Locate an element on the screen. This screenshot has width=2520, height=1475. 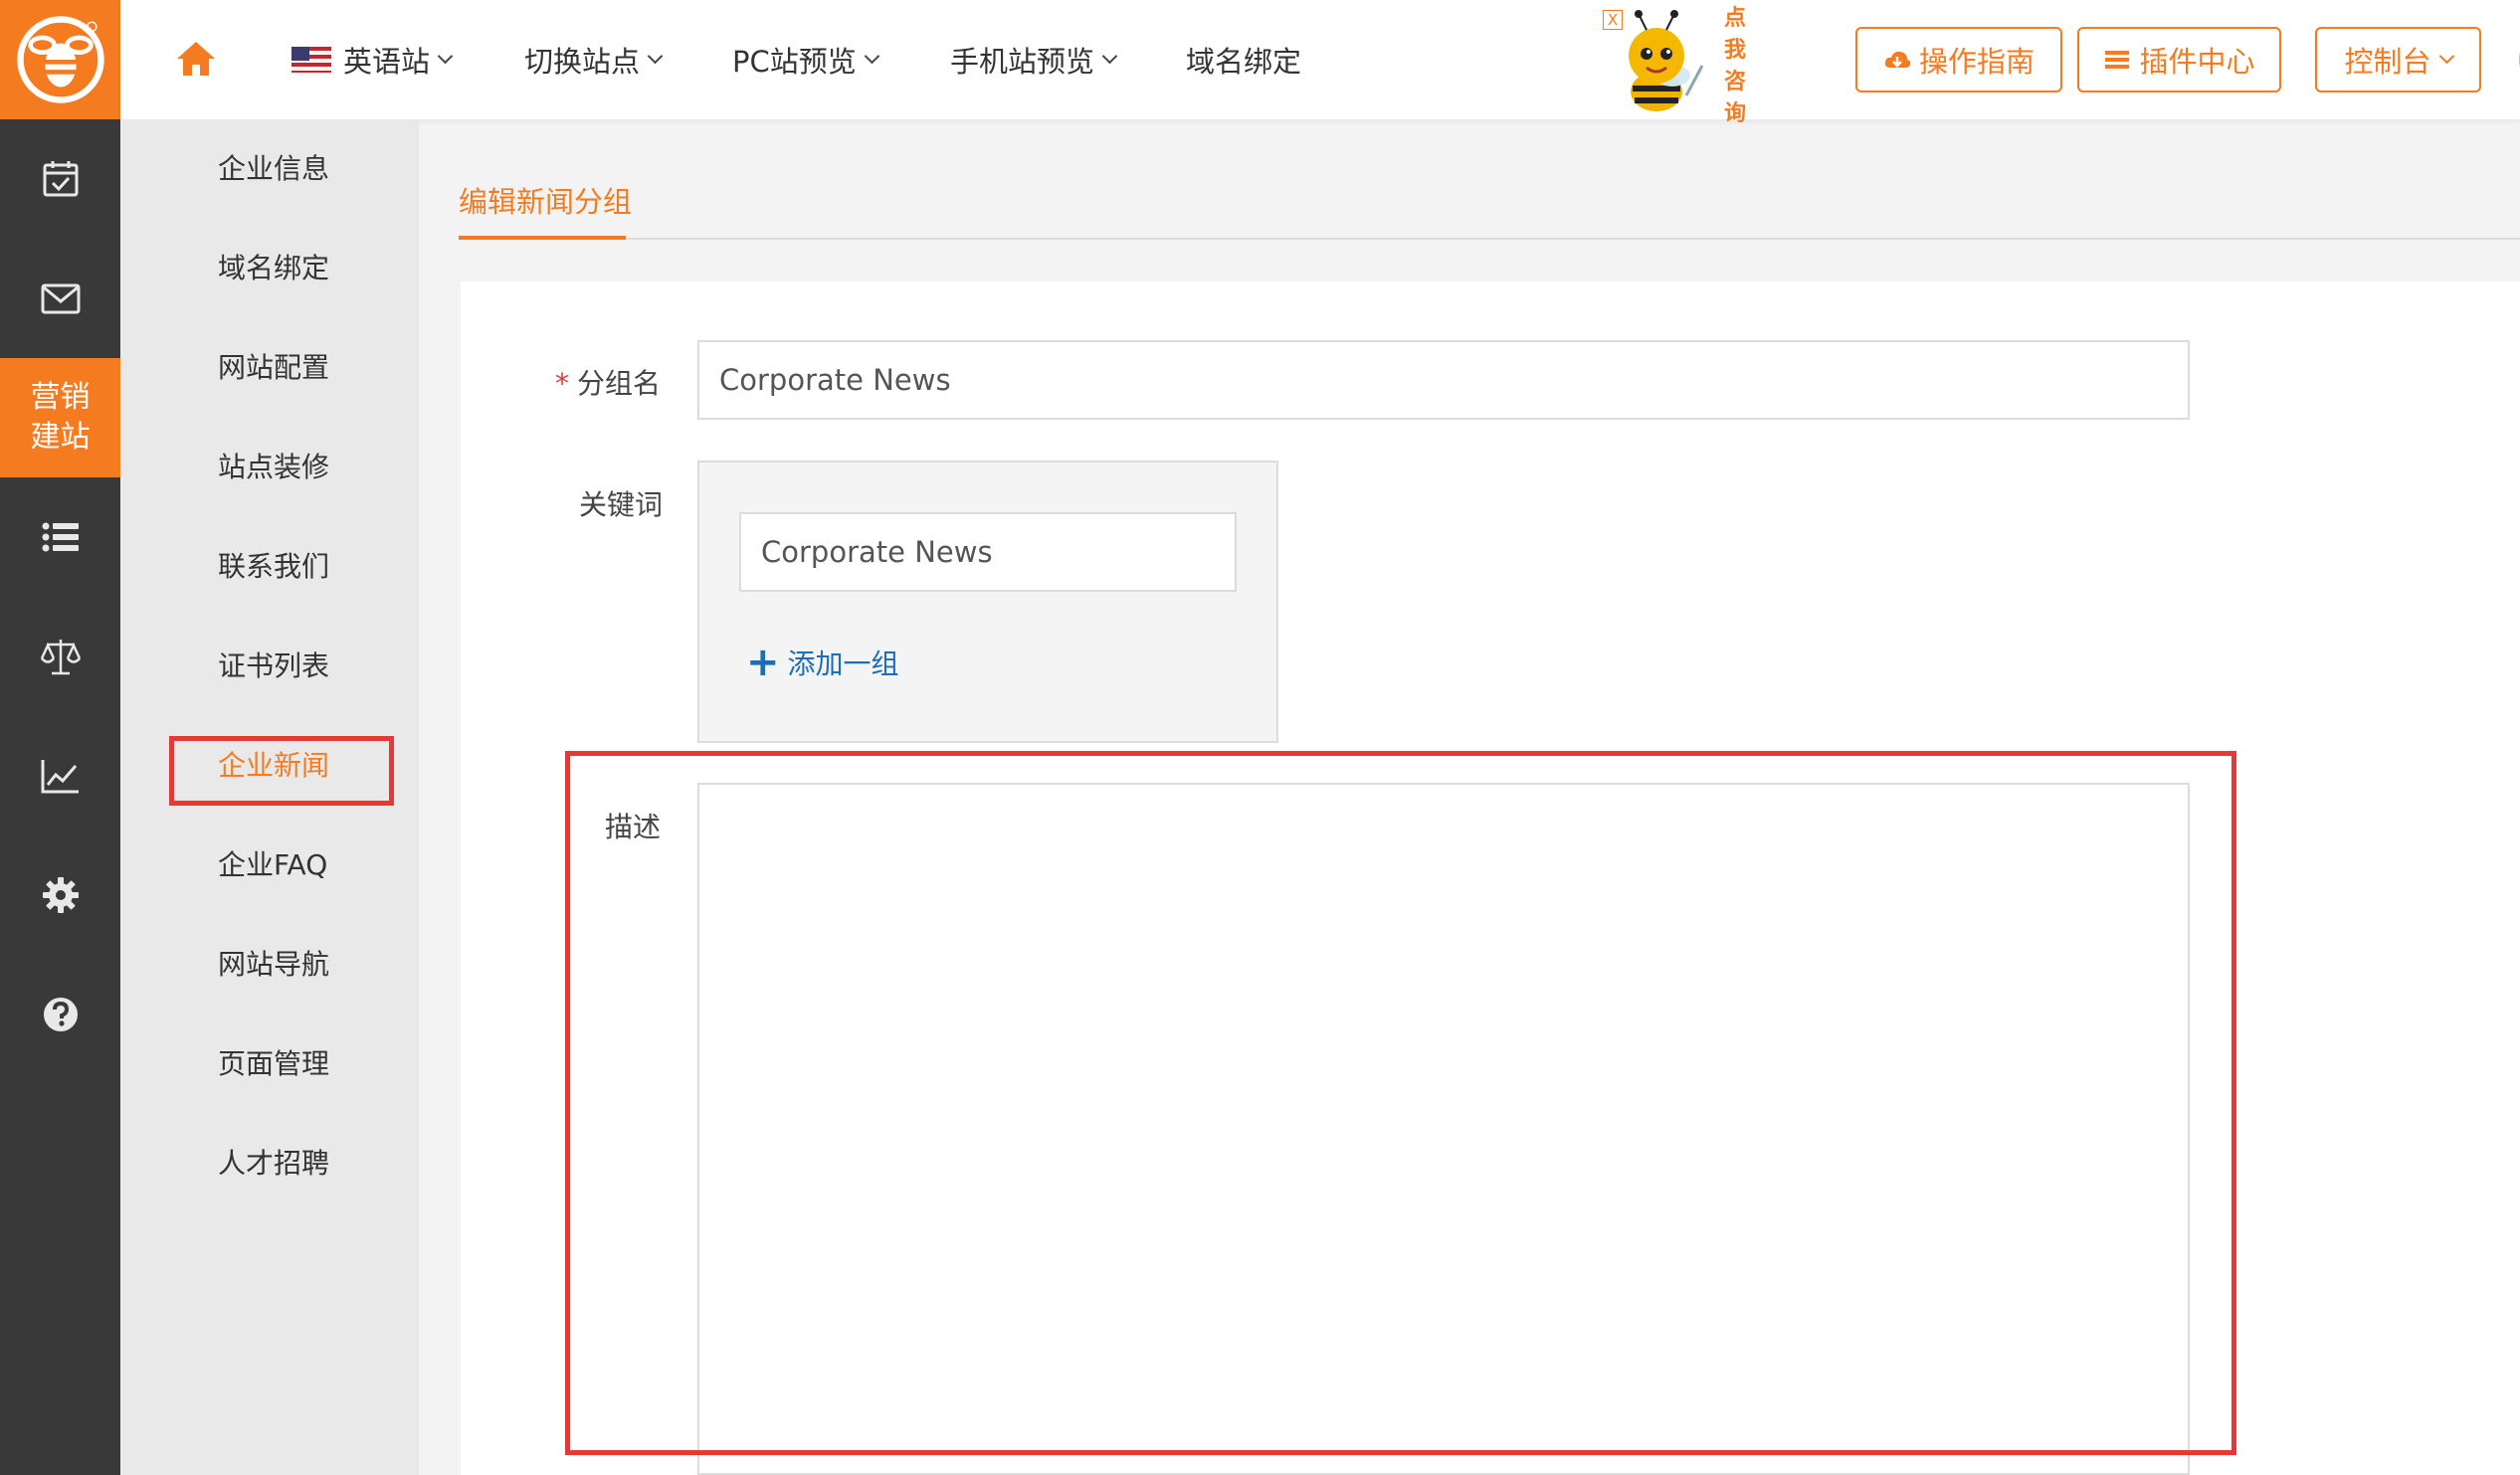
rail-active-label-1: 营销 is located at coordinates (60, 397).